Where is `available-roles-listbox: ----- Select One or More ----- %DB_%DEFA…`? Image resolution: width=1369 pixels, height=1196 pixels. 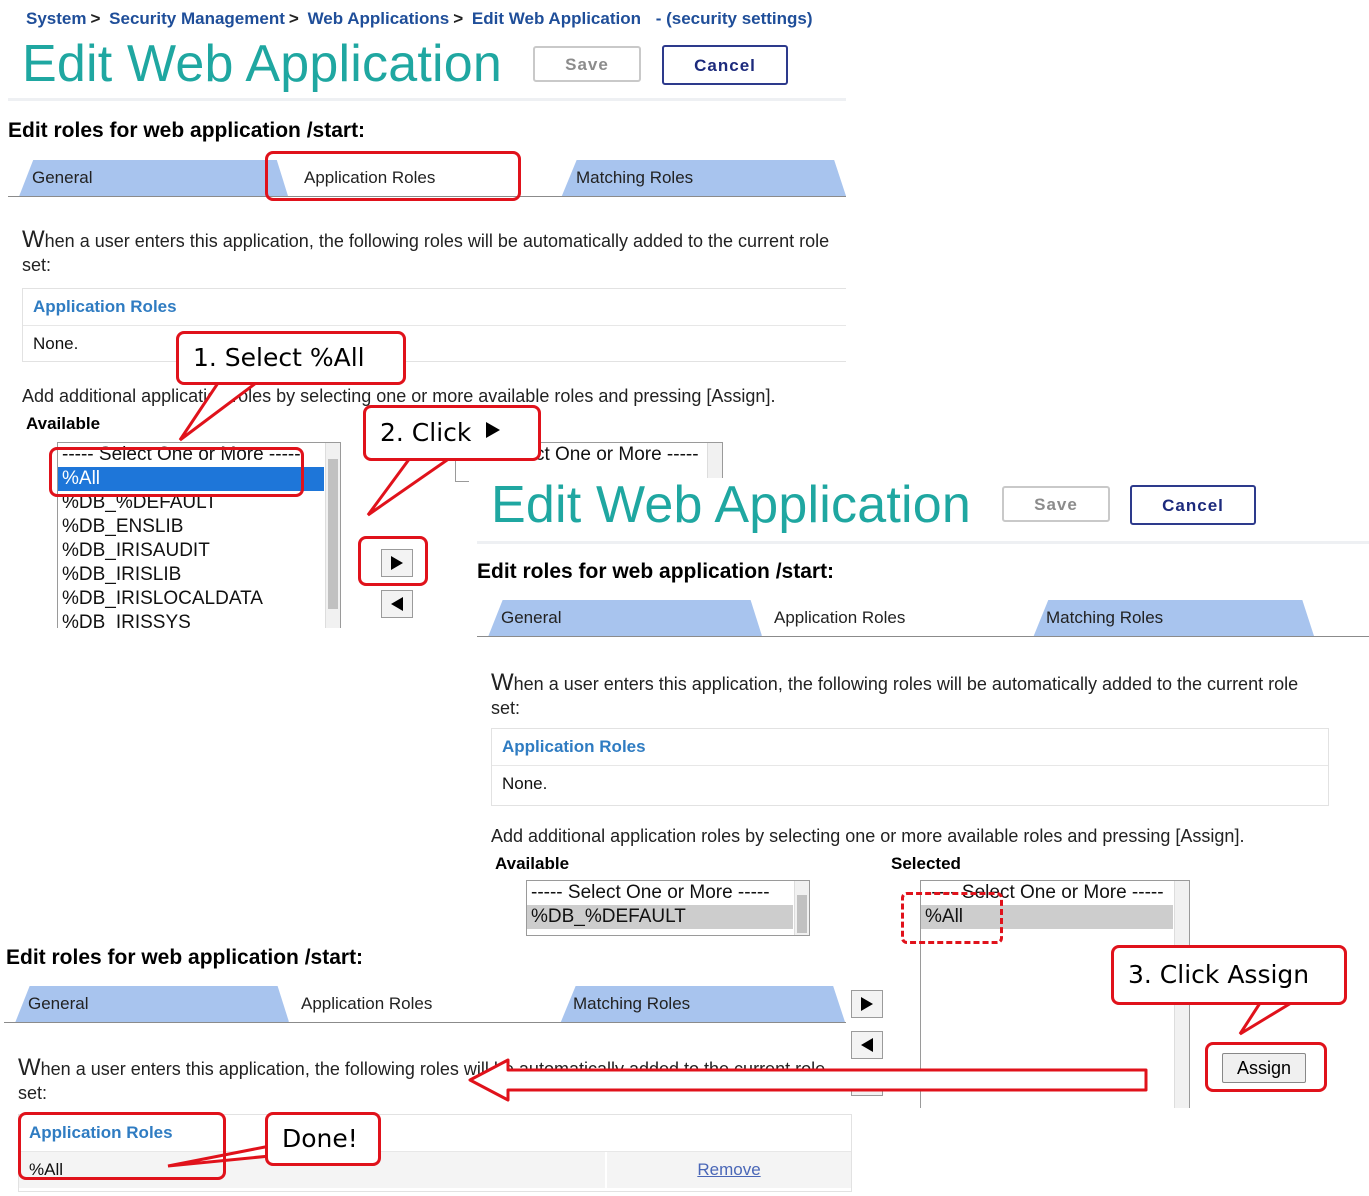
available-roles-listbox: ----- Select One or More ----- %DB_%DEFA… is located at coordinates (668, 908).